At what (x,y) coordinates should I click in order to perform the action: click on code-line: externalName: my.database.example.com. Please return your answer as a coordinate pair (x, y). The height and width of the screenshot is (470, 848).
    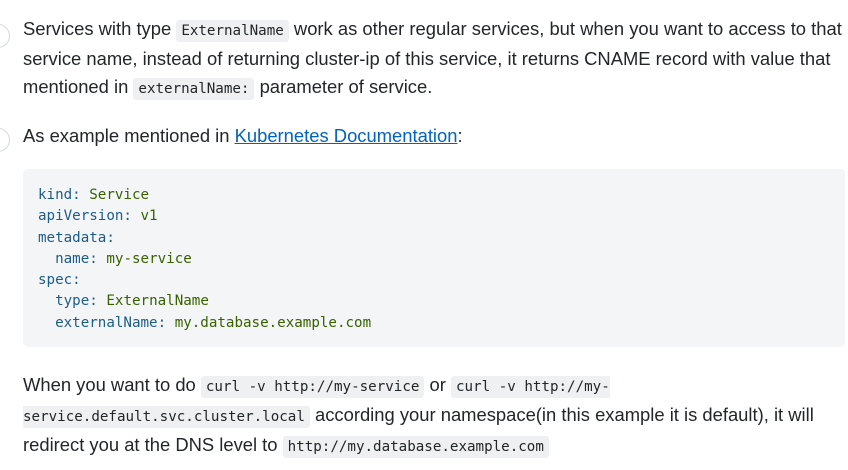
    Looking at the image, I should click on (213, 322).